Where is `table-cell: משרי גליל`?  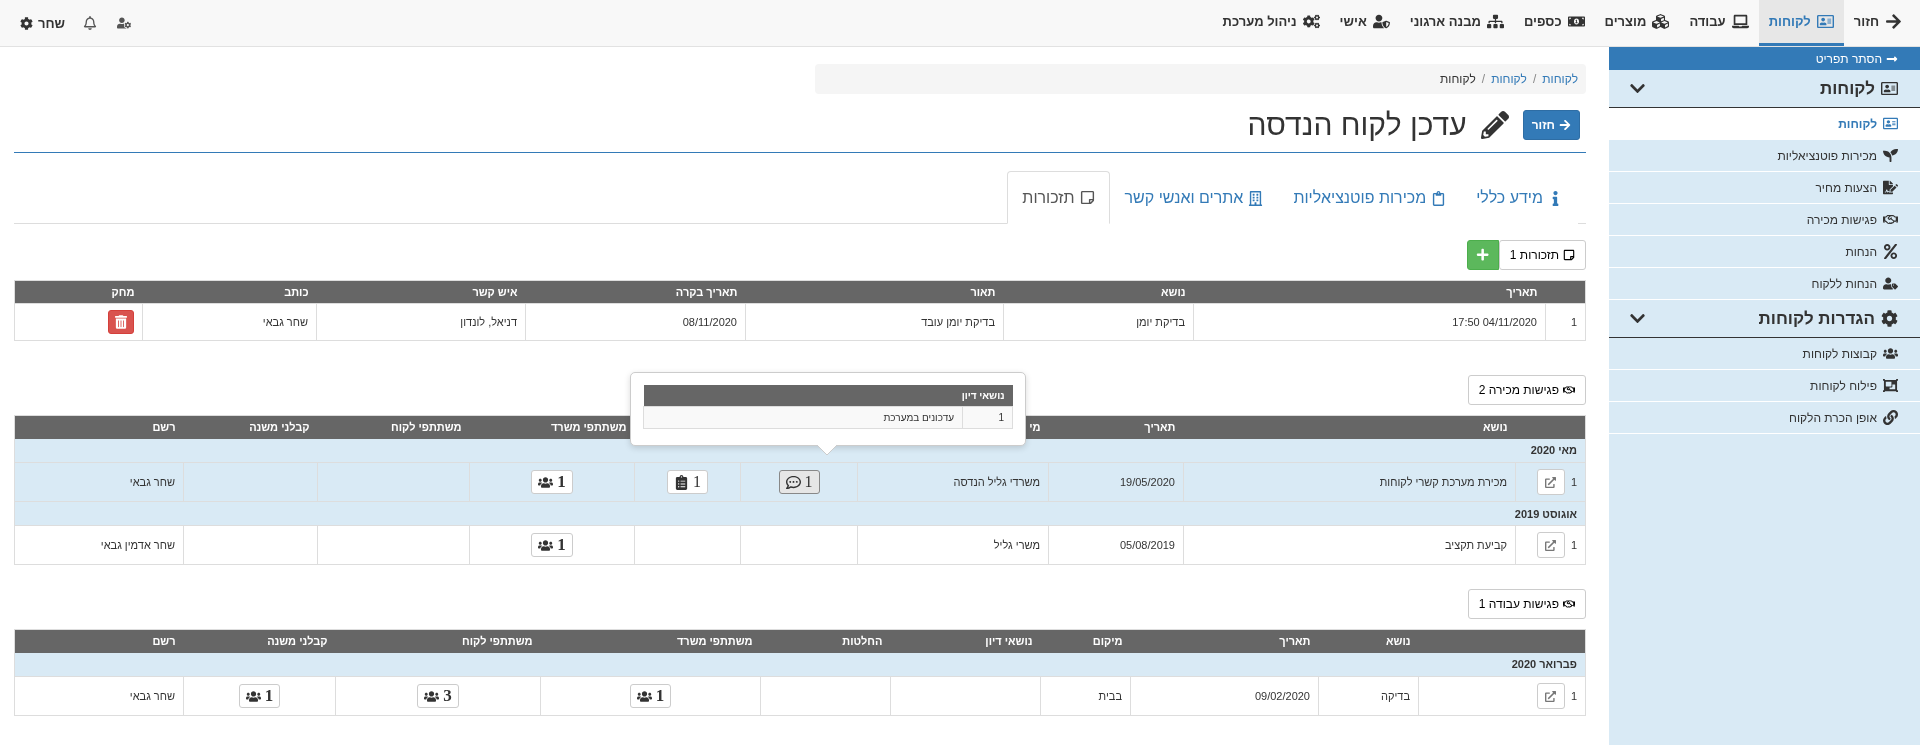
table-cell: משרי גליל is located at coordinates (953, 545).